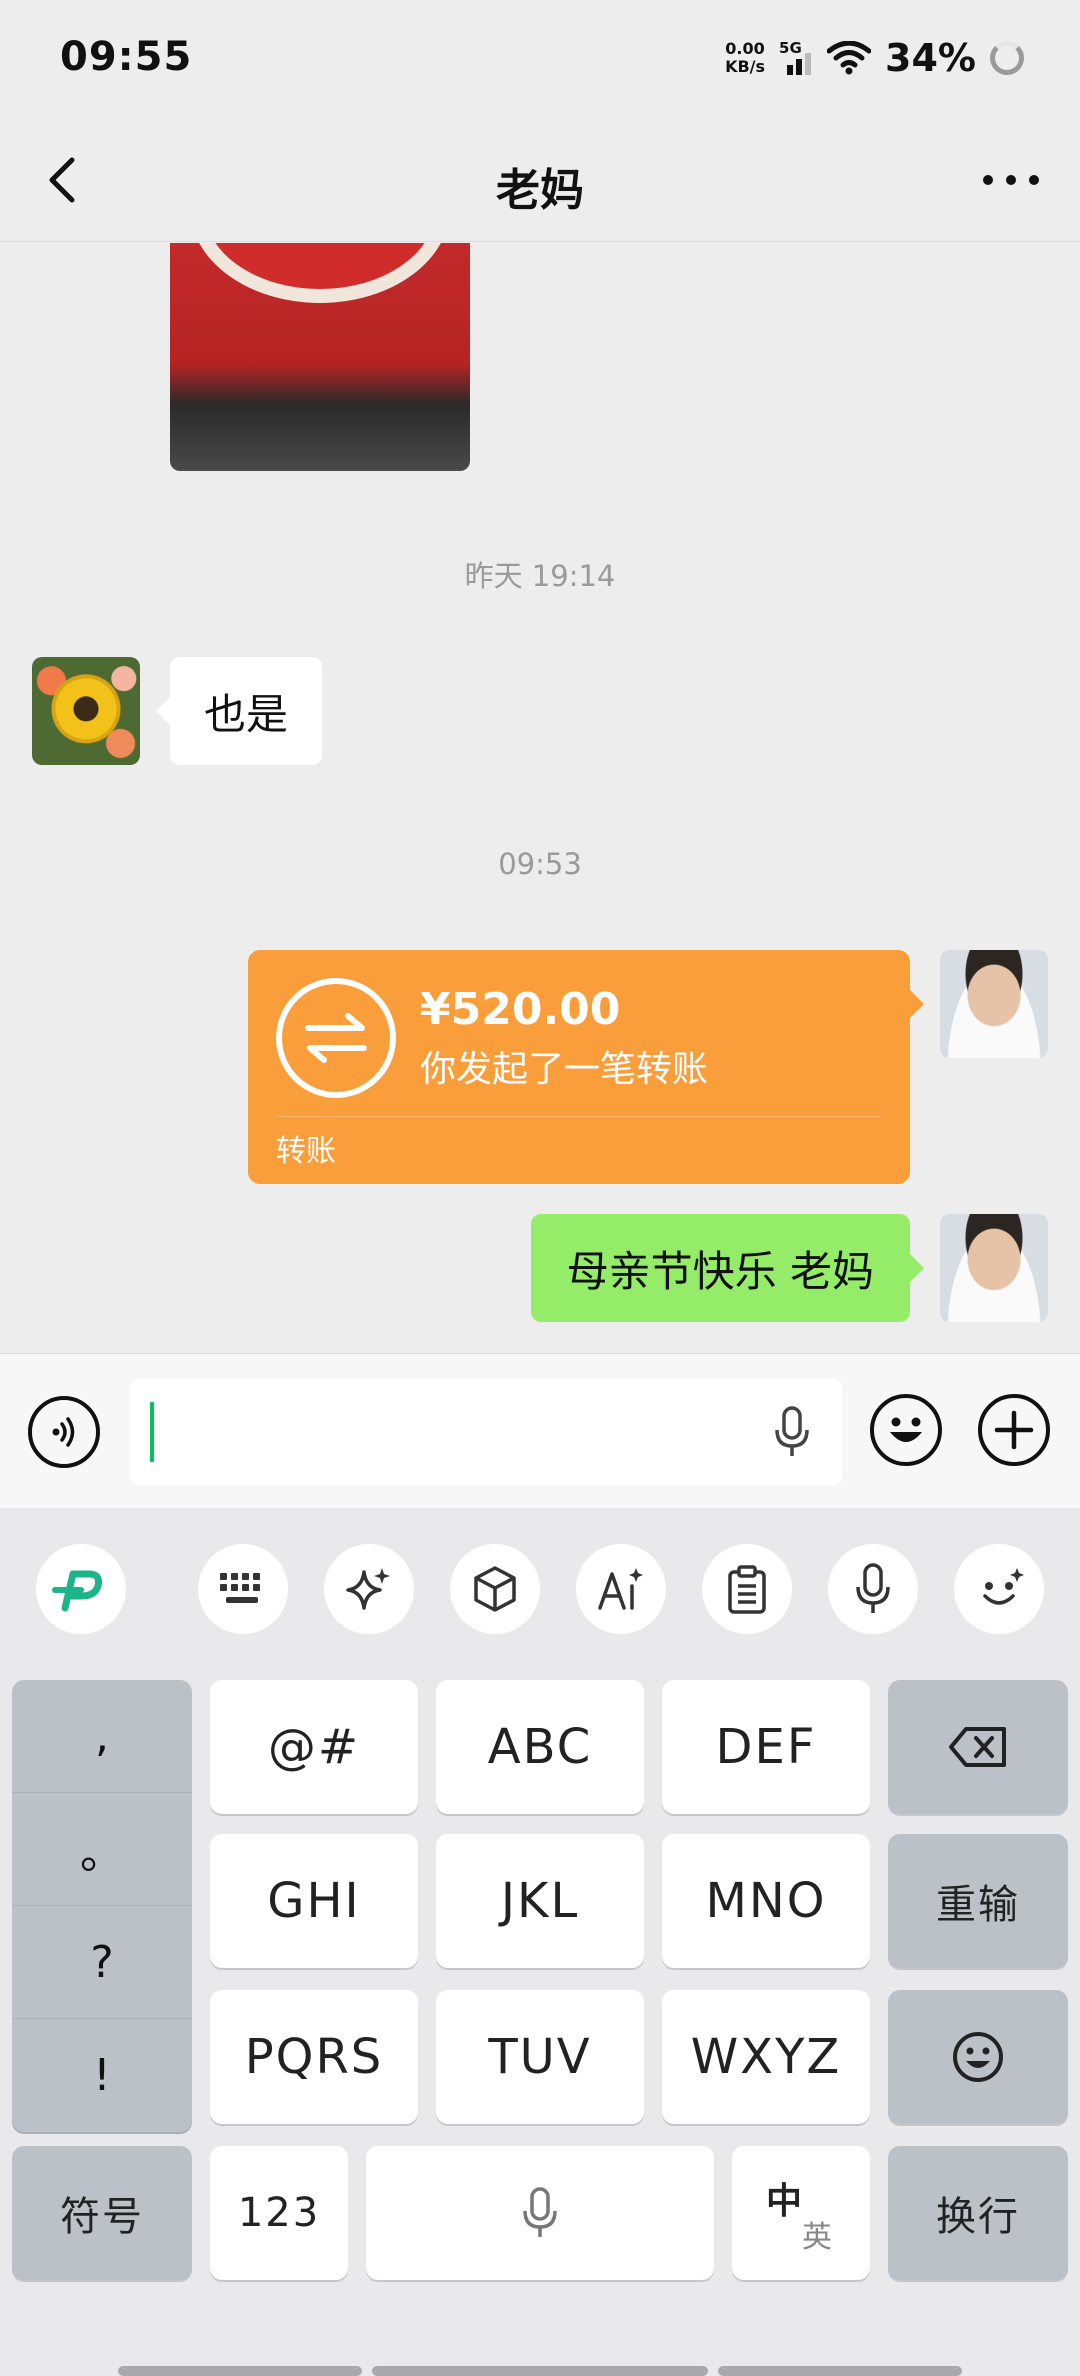 The height and width of the screenshot is (2376, 1080). Describe the element at coordinates (978, 1901) in the screenshot. I see `retype-key: 重输` at that location.